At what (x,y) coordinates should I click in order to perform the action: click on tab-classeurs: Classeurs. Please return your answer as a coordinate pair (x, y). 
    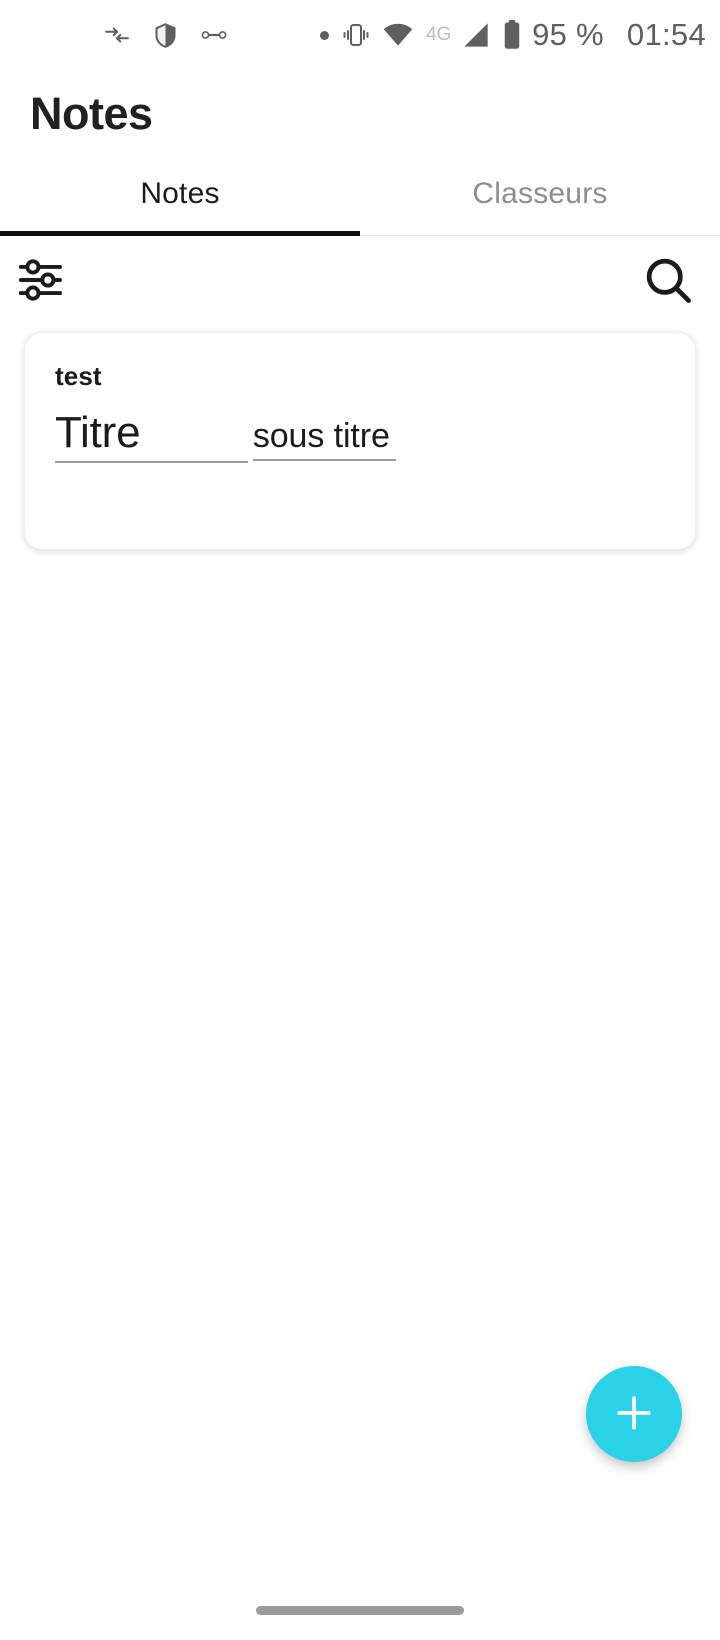
    Looking at the image, I should click on (540, 197).